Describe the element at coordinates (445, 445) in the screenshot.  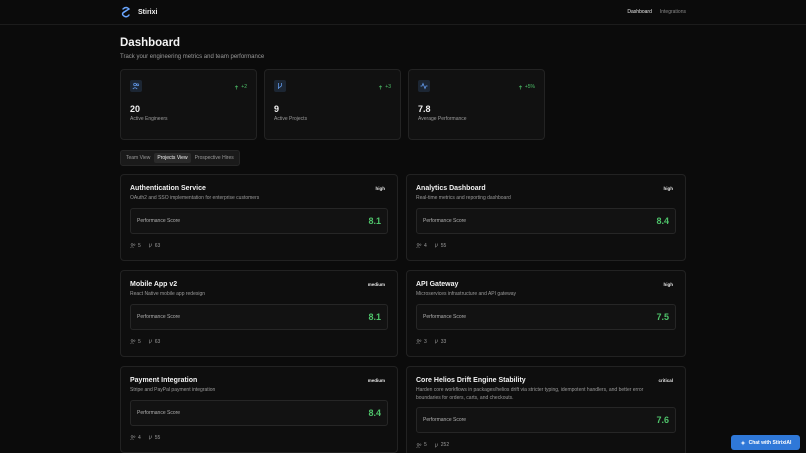
I see `commit-count: 252` at that location.